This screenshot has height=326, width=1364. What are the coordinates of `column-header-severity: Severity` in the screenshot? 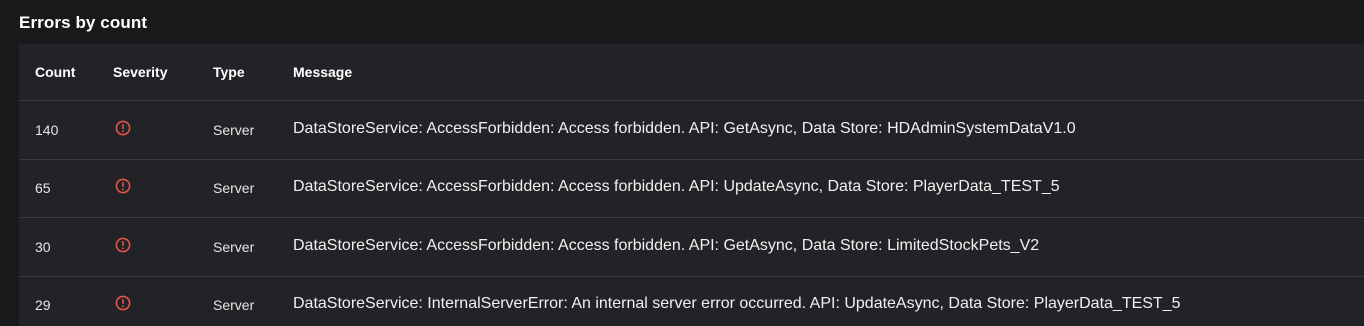 It's located at (140, 72).